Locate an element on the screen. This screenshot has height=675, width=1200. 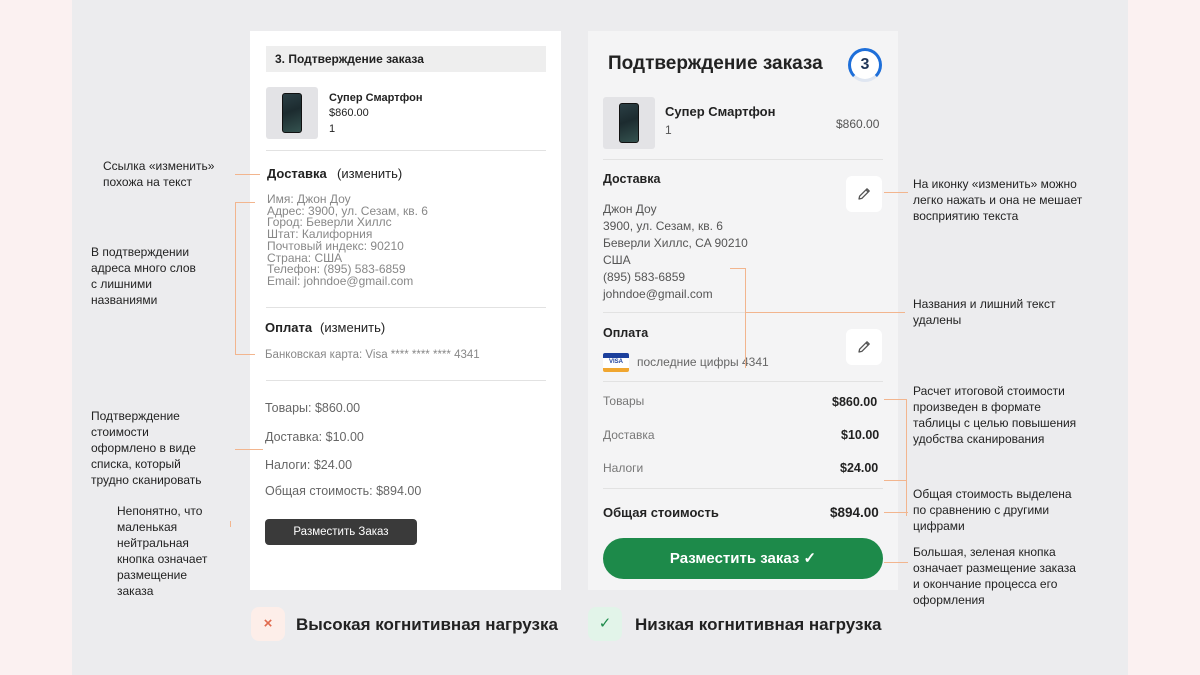
shipping-line: Доставка: $10.00 is located at coordinates (314, 437).